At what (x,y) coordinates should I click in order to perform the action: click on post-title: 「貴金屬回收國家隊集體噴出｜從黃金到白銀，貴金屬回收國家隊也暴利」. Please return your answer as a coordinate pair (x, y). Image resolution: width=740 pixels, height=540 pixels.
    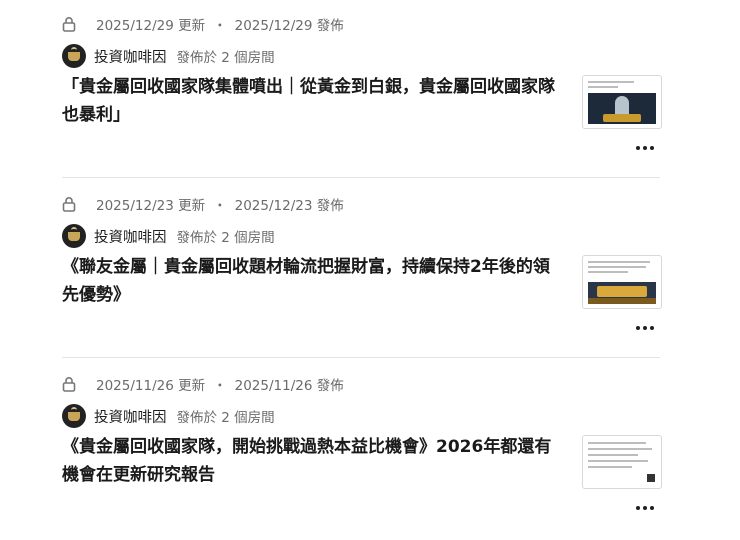
    Looking at the image, I should click on (312, 101).